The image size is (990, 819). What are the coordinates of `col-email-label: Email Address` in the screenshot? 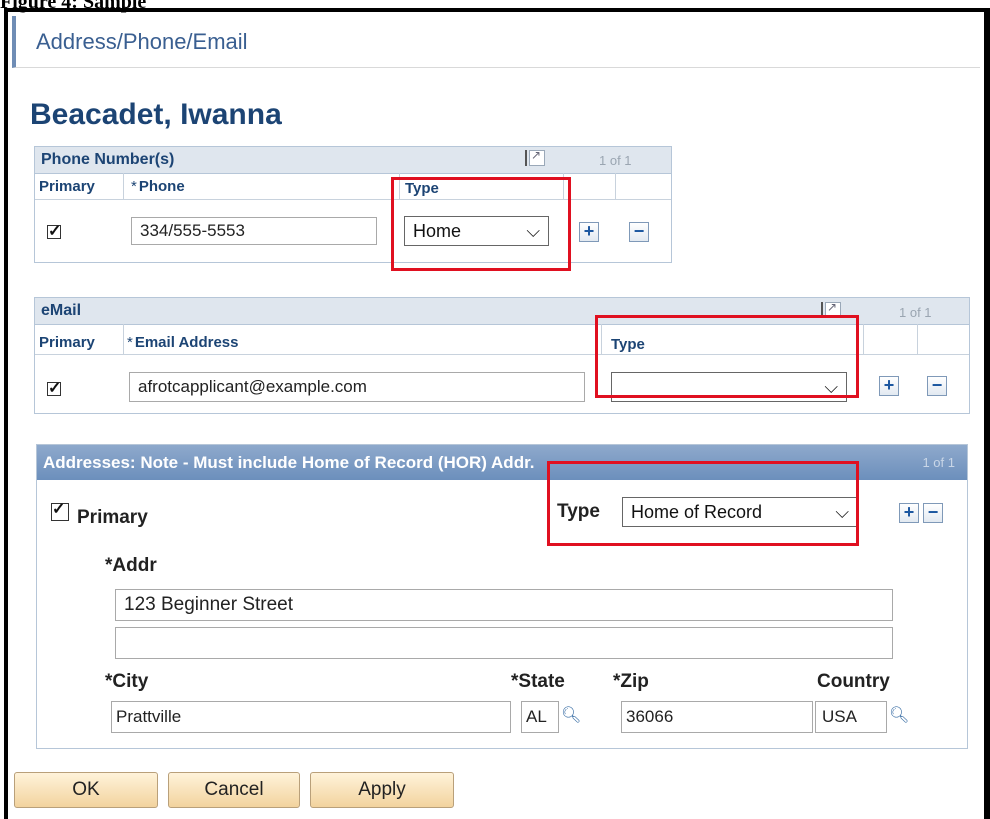 It's located at (186, 342).